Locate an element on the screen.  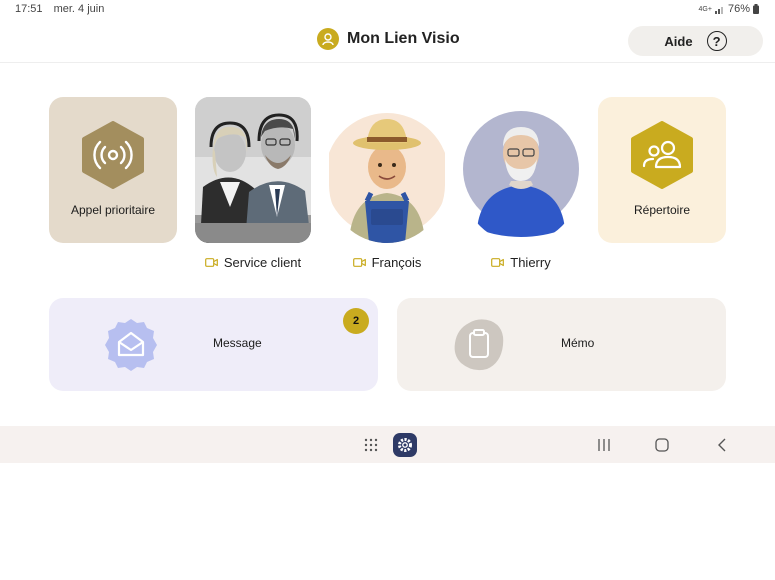
priority-call-label: Appel prioritaire is located at coordinates (113, 210).